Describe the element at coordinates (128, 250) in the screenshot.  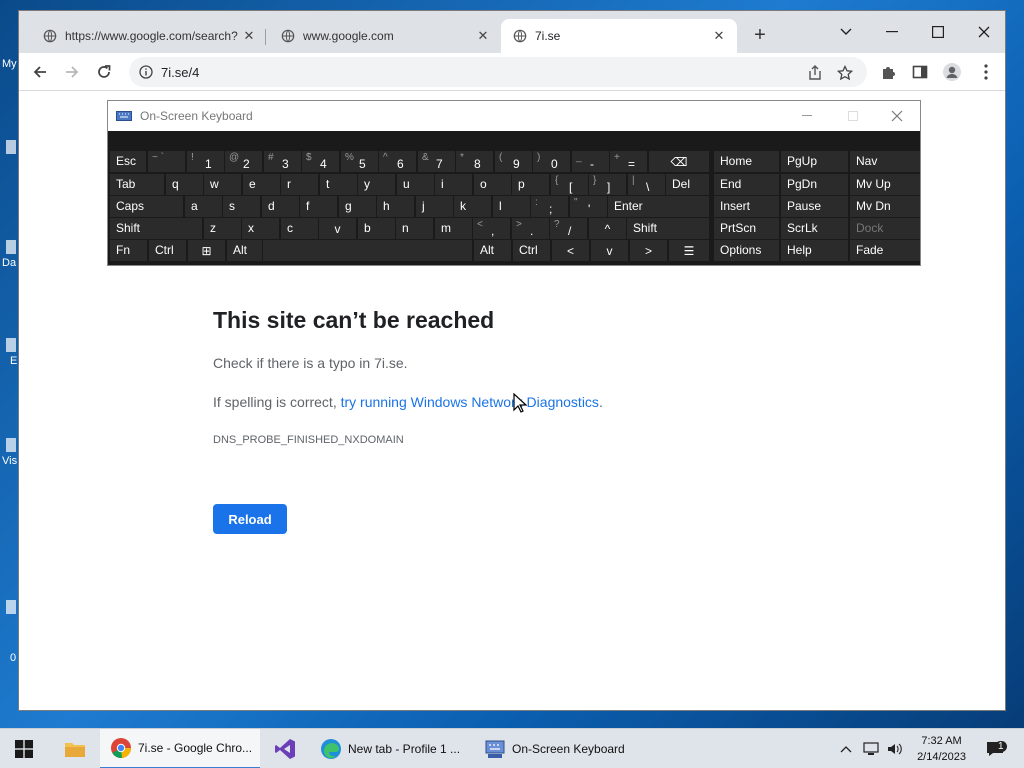
I see `osk-key-fn: Fn` at that location.